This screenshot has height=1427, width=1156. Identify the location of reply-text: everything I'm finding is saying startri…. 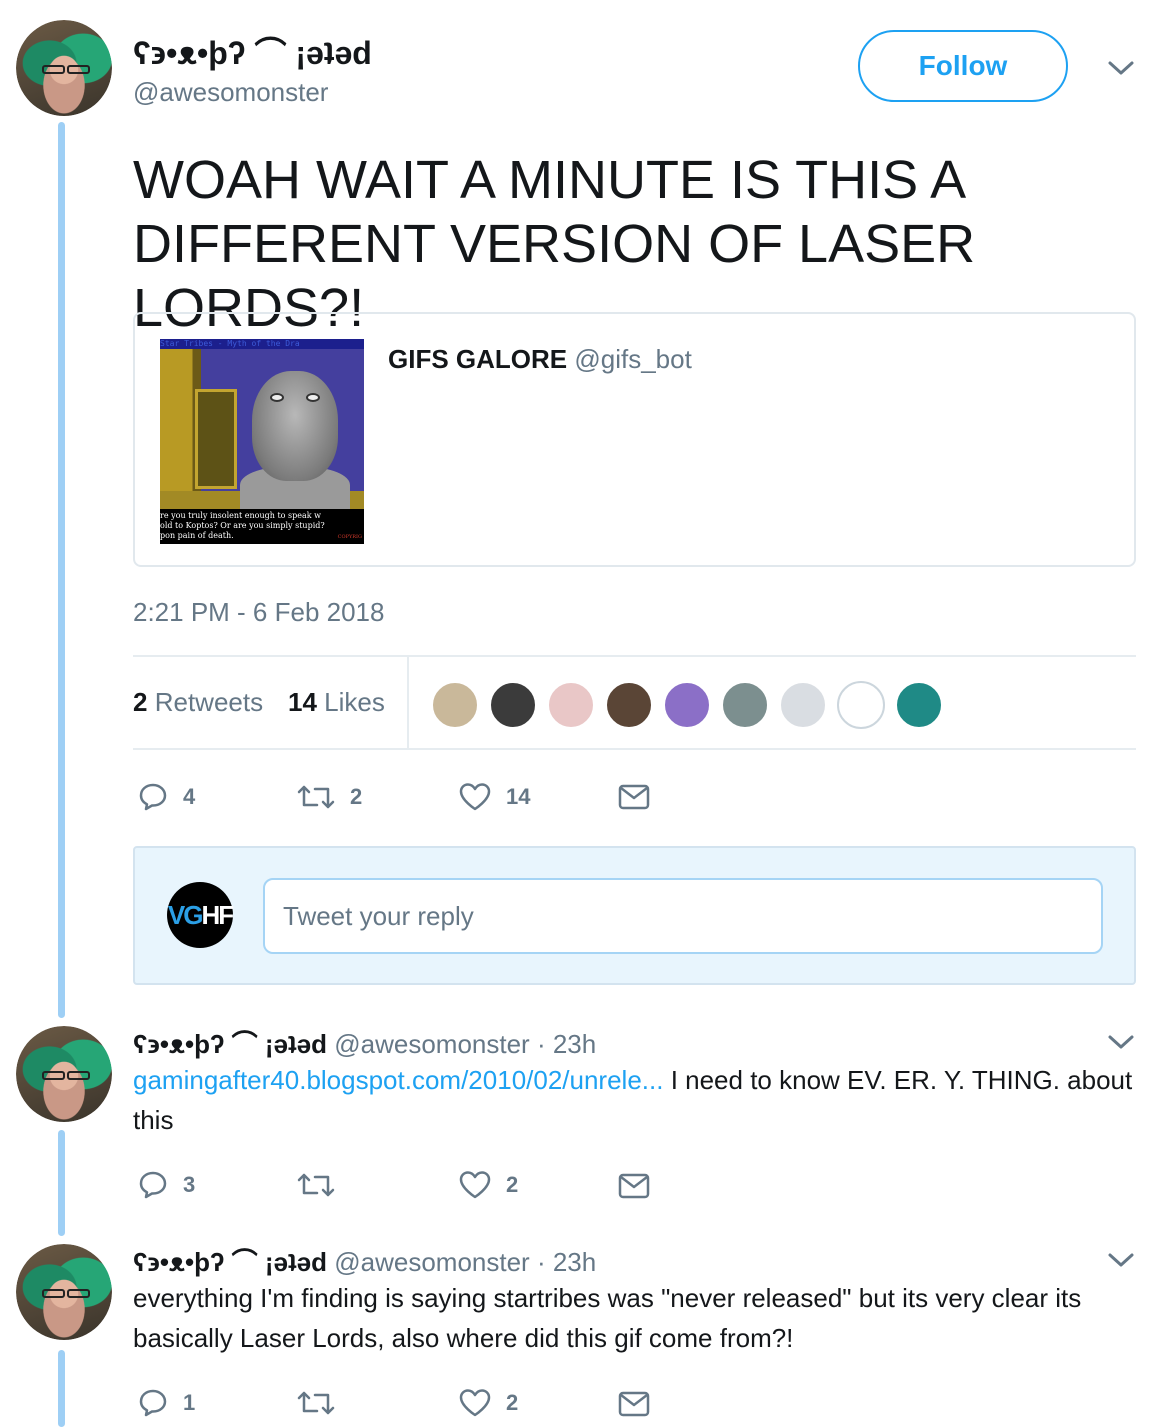
(607, 1318).